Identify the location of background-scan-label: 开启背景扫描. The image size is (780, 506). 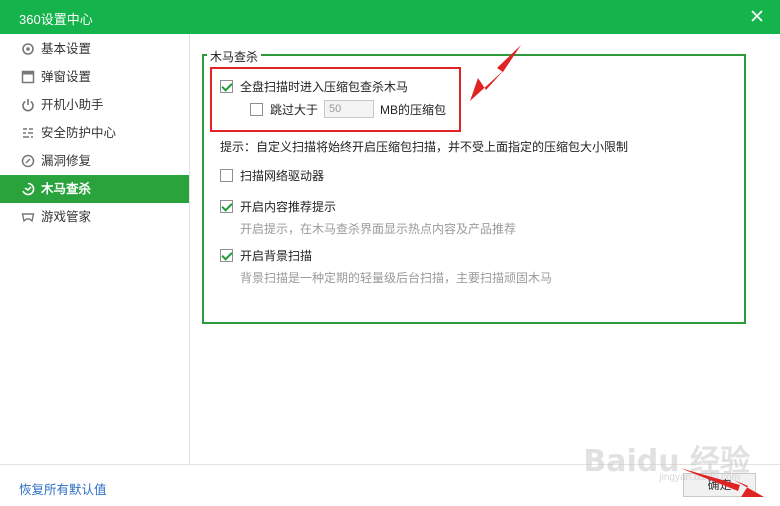
(276, 256).